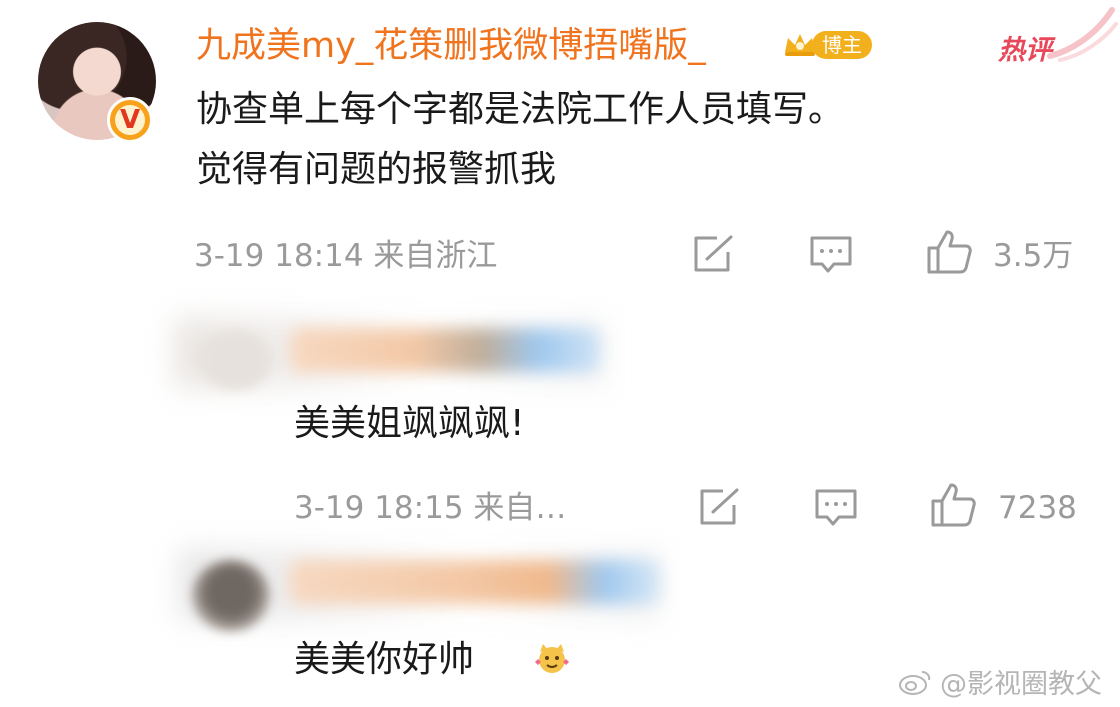  I want to click on reply-text: 美美姐飒飒飒!, so click(409, 423).